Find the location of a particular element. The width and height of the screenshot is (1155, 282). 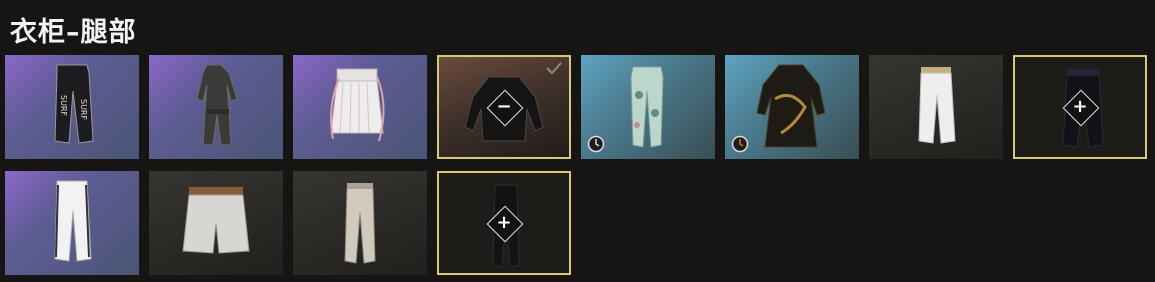

item-black-slim-pants-add: + is located at coordinates (504, 223).